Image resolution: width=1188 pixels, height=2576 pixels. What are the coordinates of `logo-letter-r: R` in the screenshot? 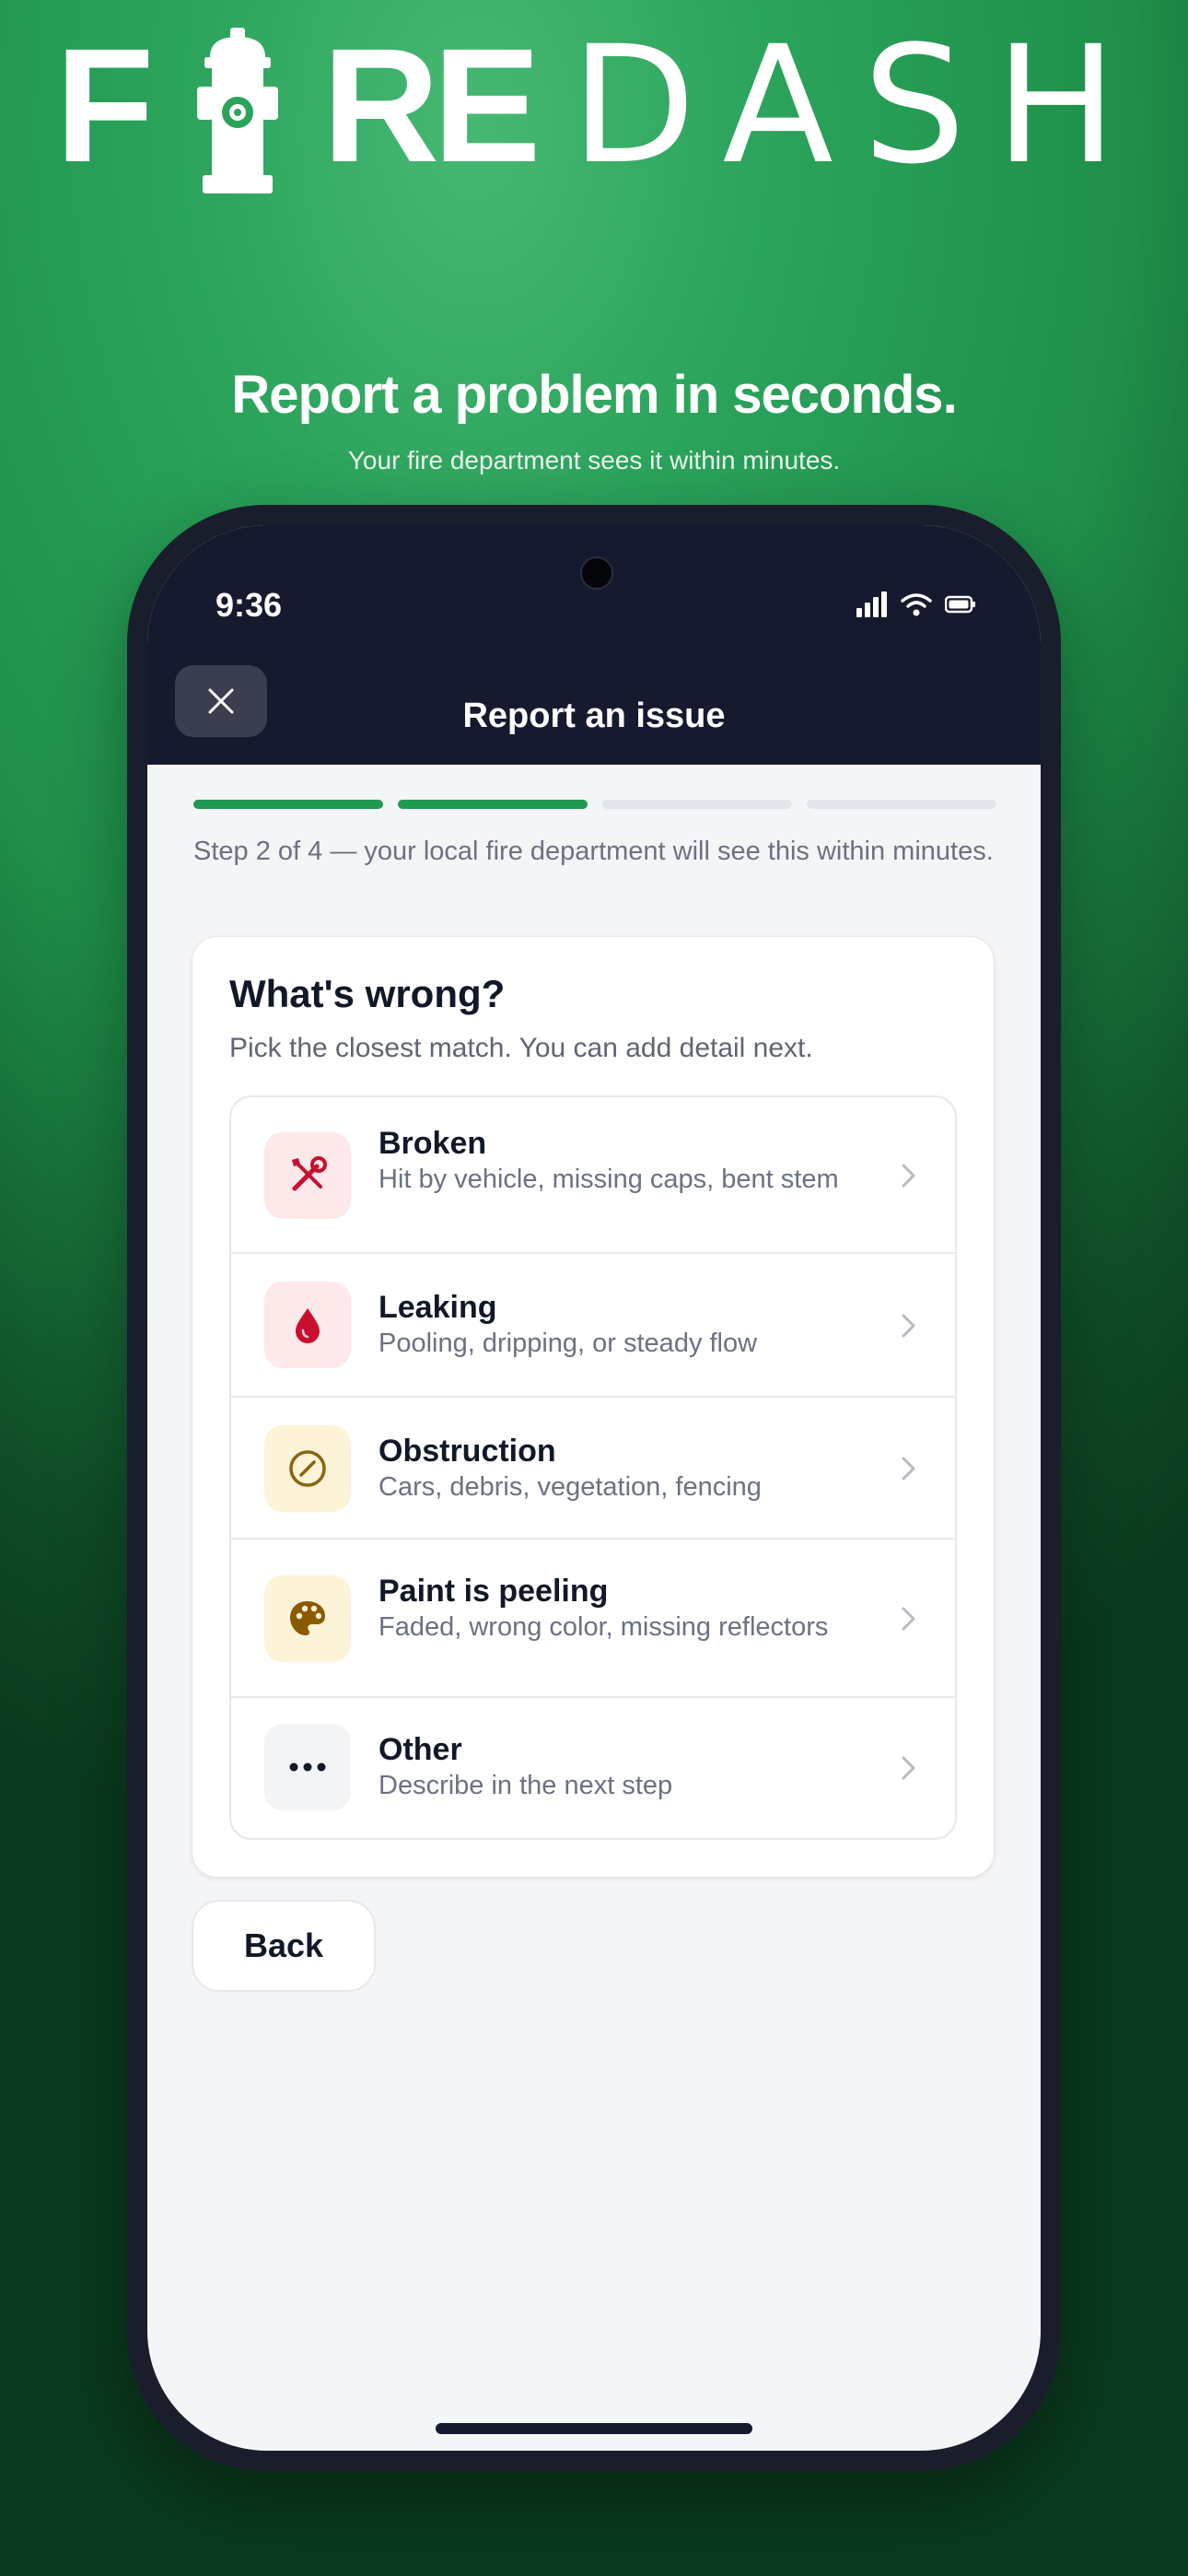 It's located at (381, 106).